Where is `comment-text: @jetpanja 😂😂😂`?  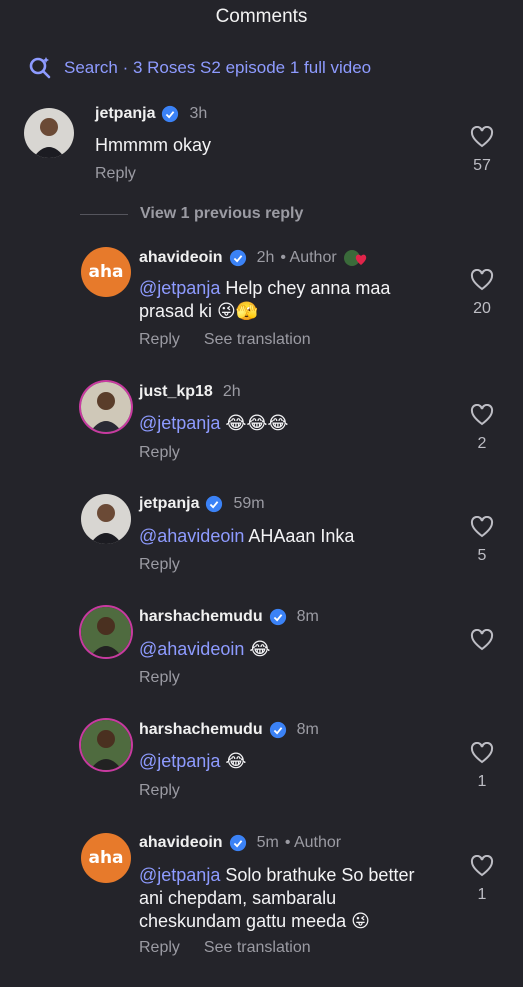 comment-text: @jetpanja 😂😂😂 is located at coordinates (289, 423).